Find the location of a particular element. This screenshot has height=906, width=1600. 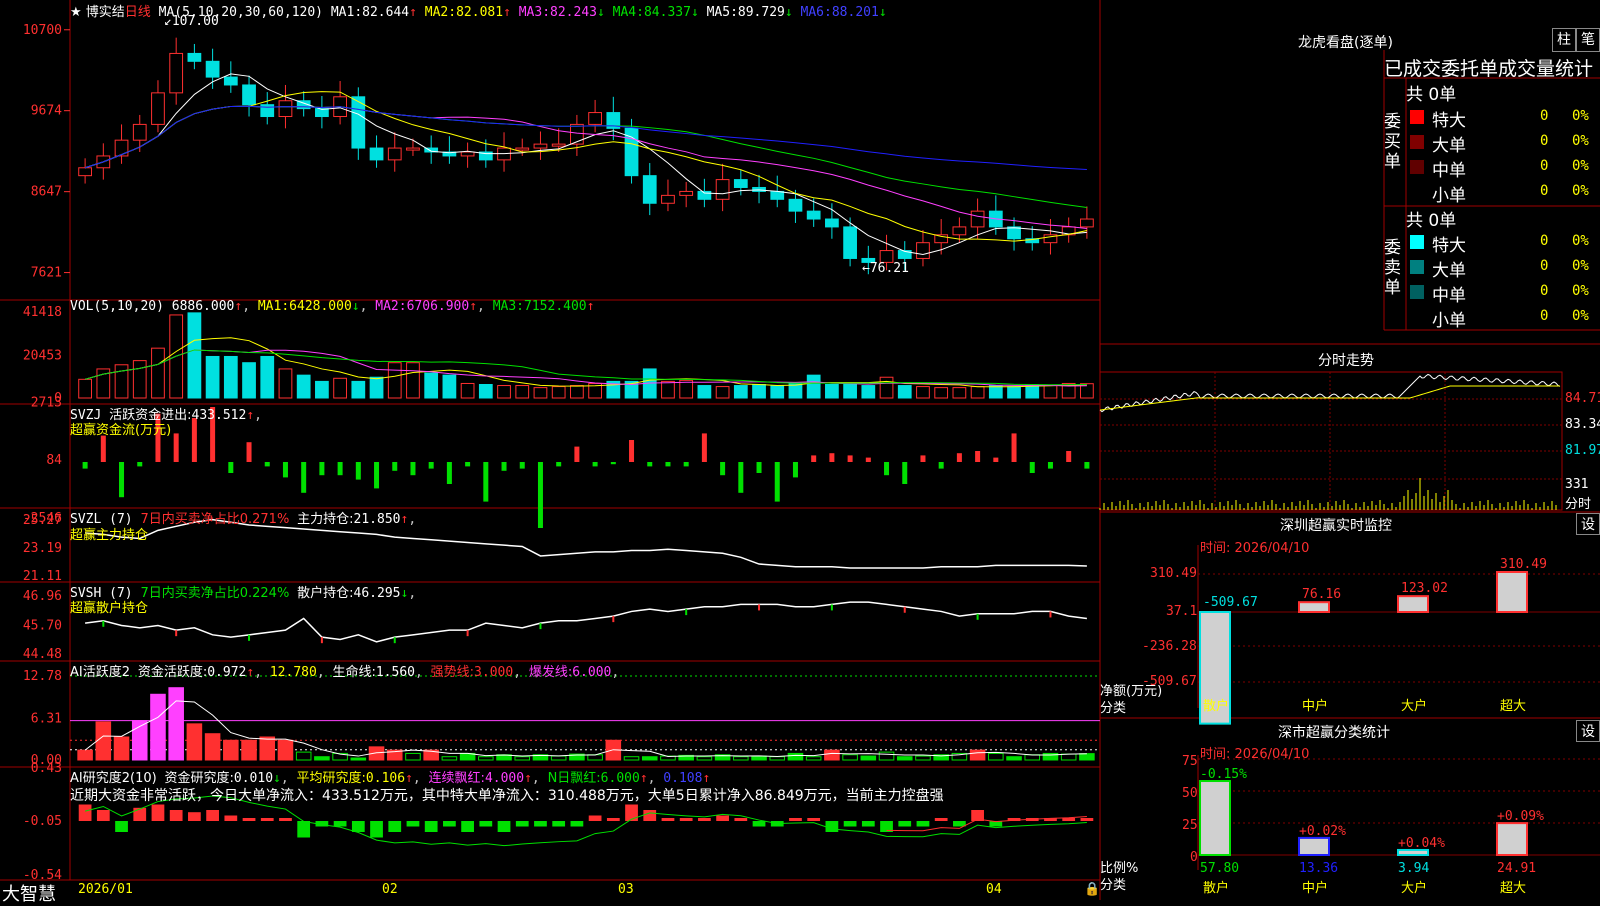

x-tick-1: 2026/01 is located at coordinates (105, 889).